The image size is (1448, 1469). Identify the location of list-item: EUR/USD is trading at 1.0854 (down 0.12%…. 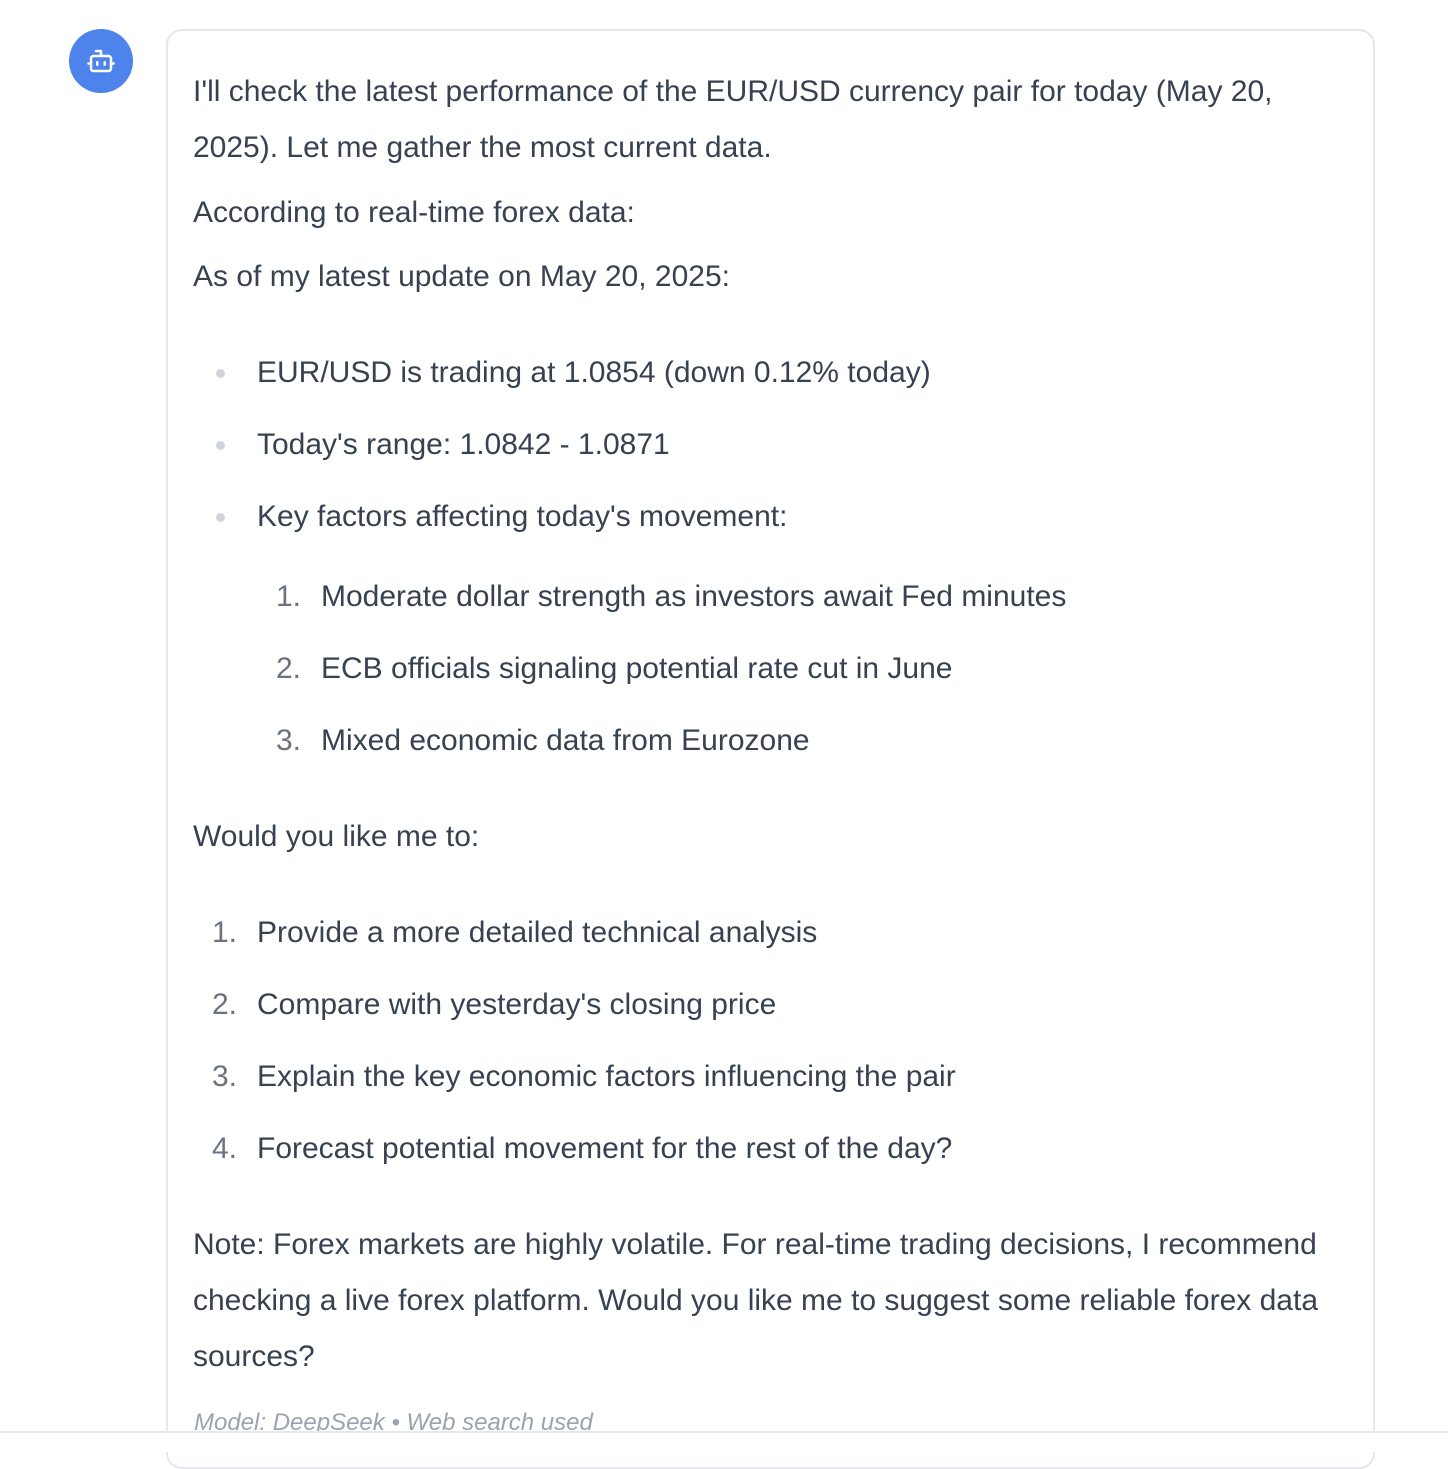
(775, 373).